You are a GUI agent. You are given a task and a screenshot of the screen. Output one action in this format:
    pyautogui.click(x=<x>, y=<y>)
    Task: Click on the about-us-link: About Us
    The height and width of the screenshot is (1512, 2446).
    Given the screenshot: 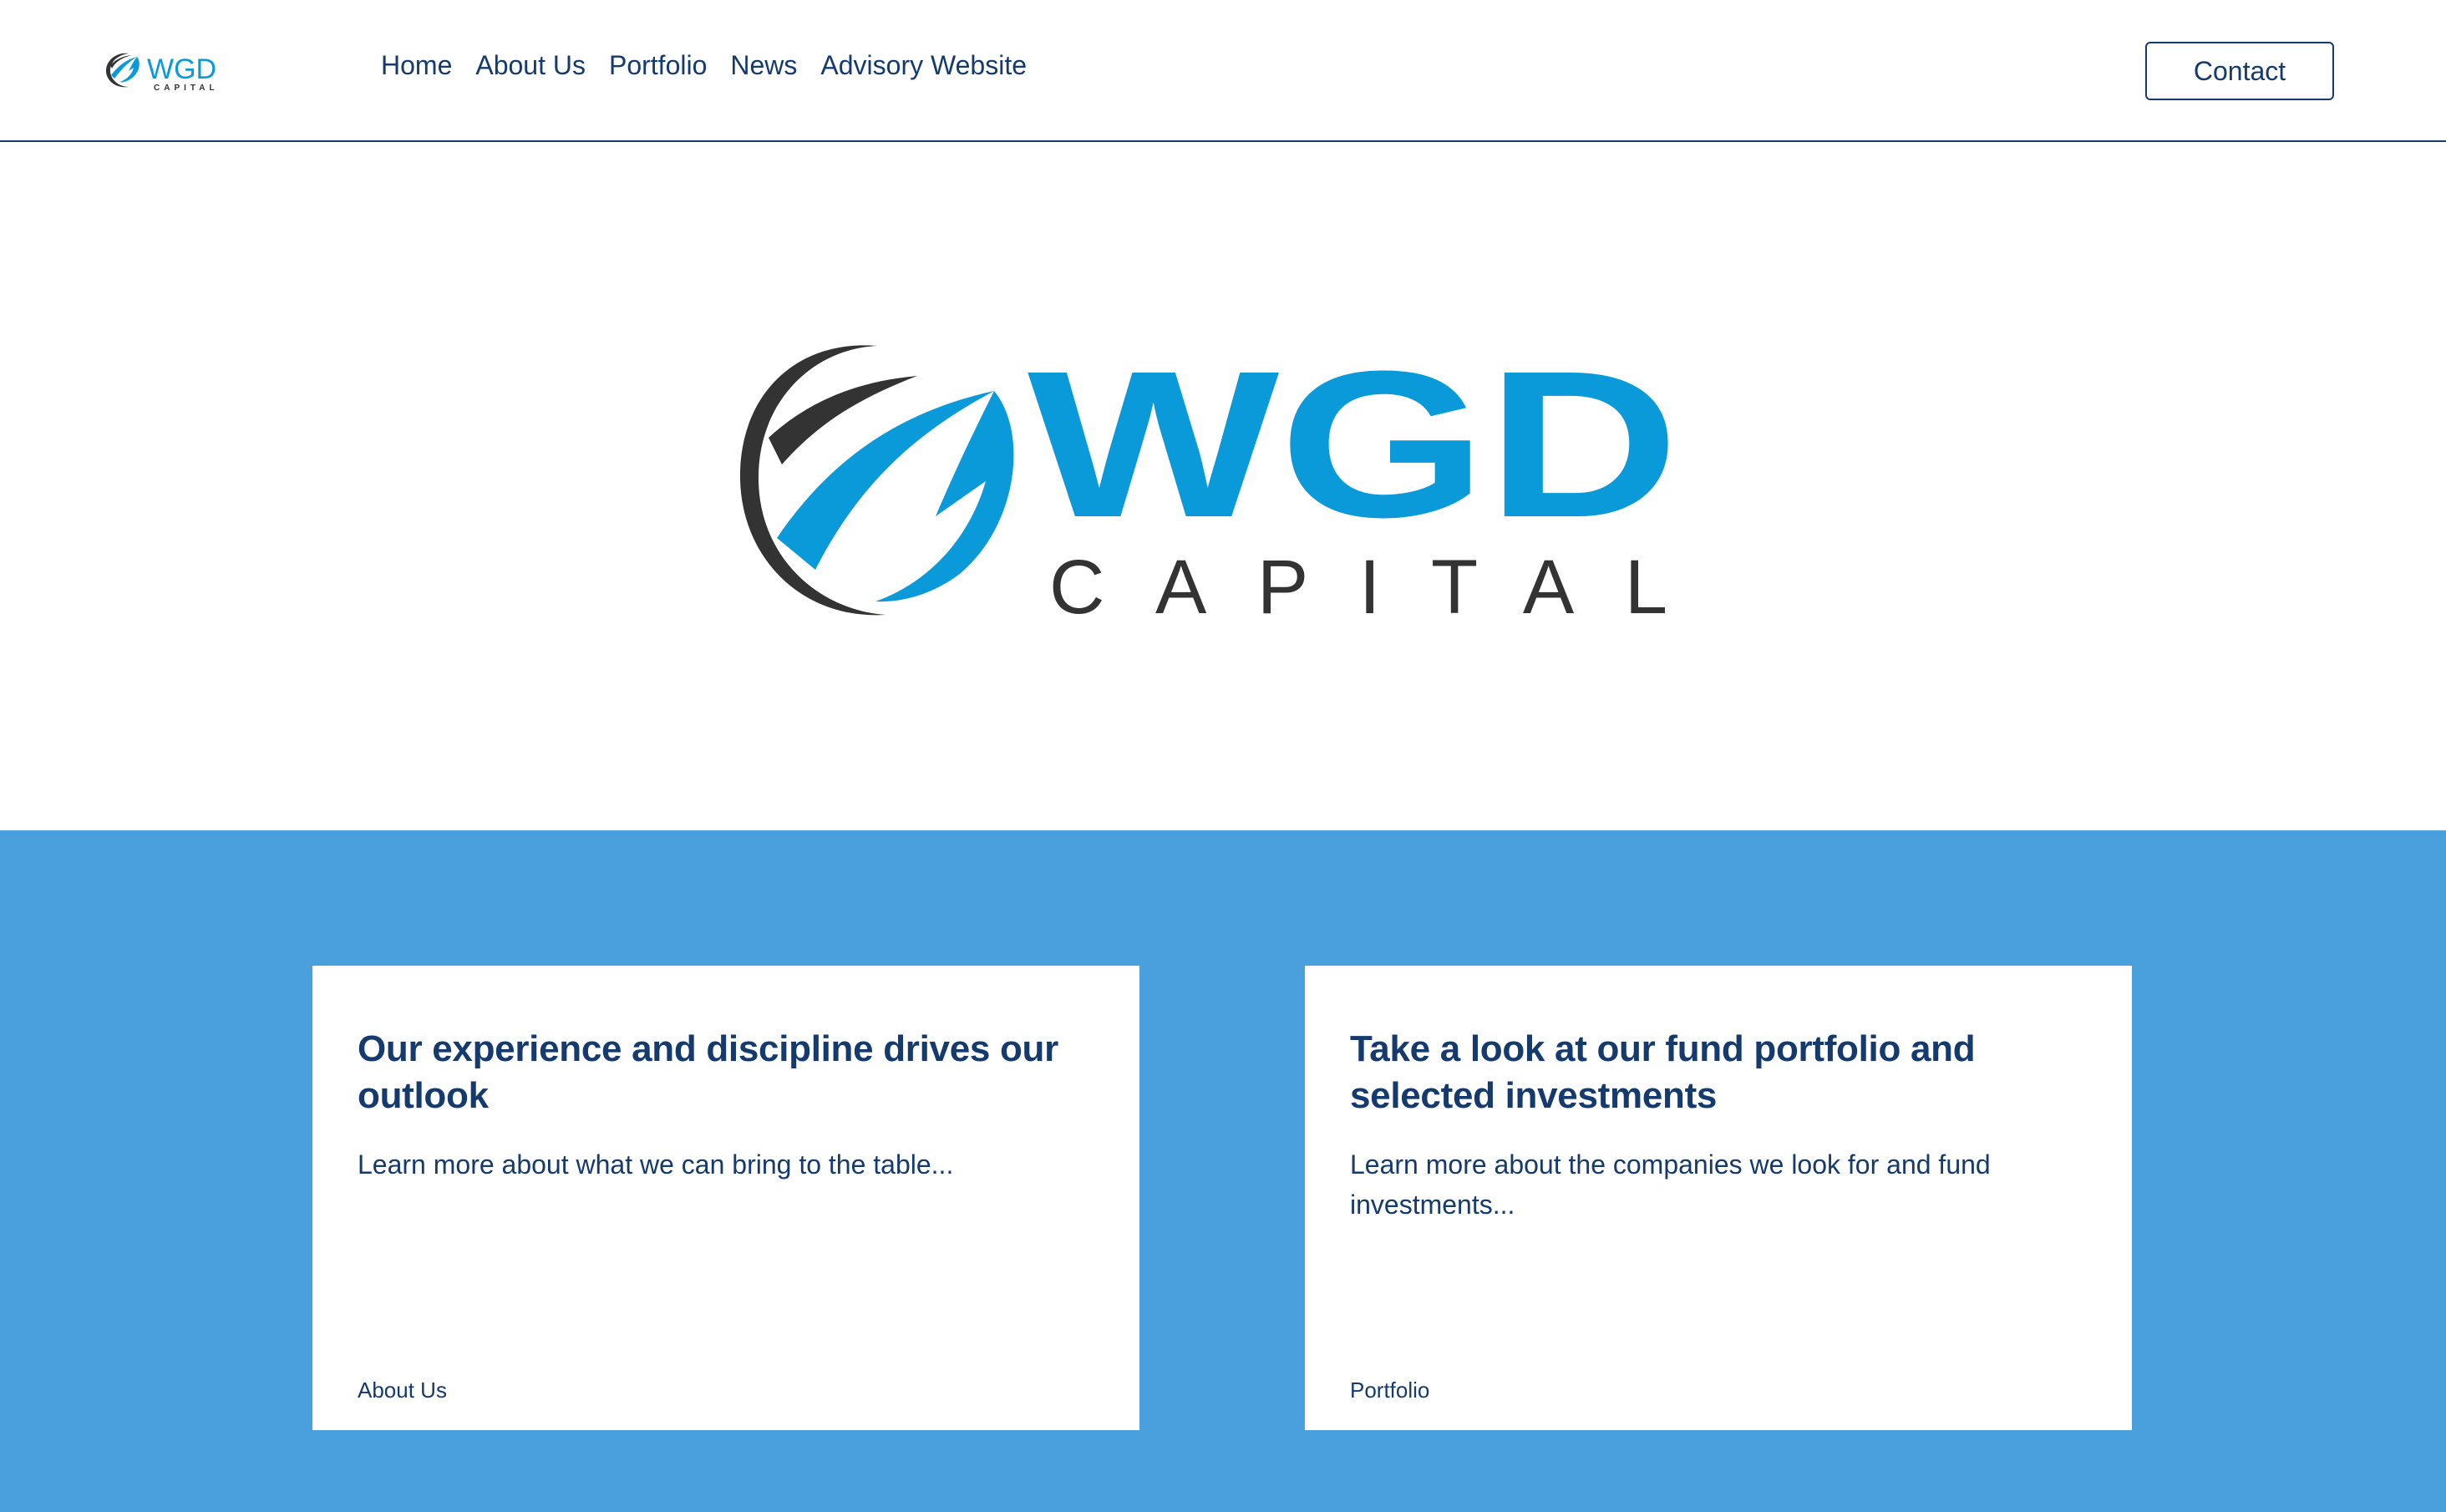 What is the action you would take?
    pyautogui.click(x=403, y=1390)
    